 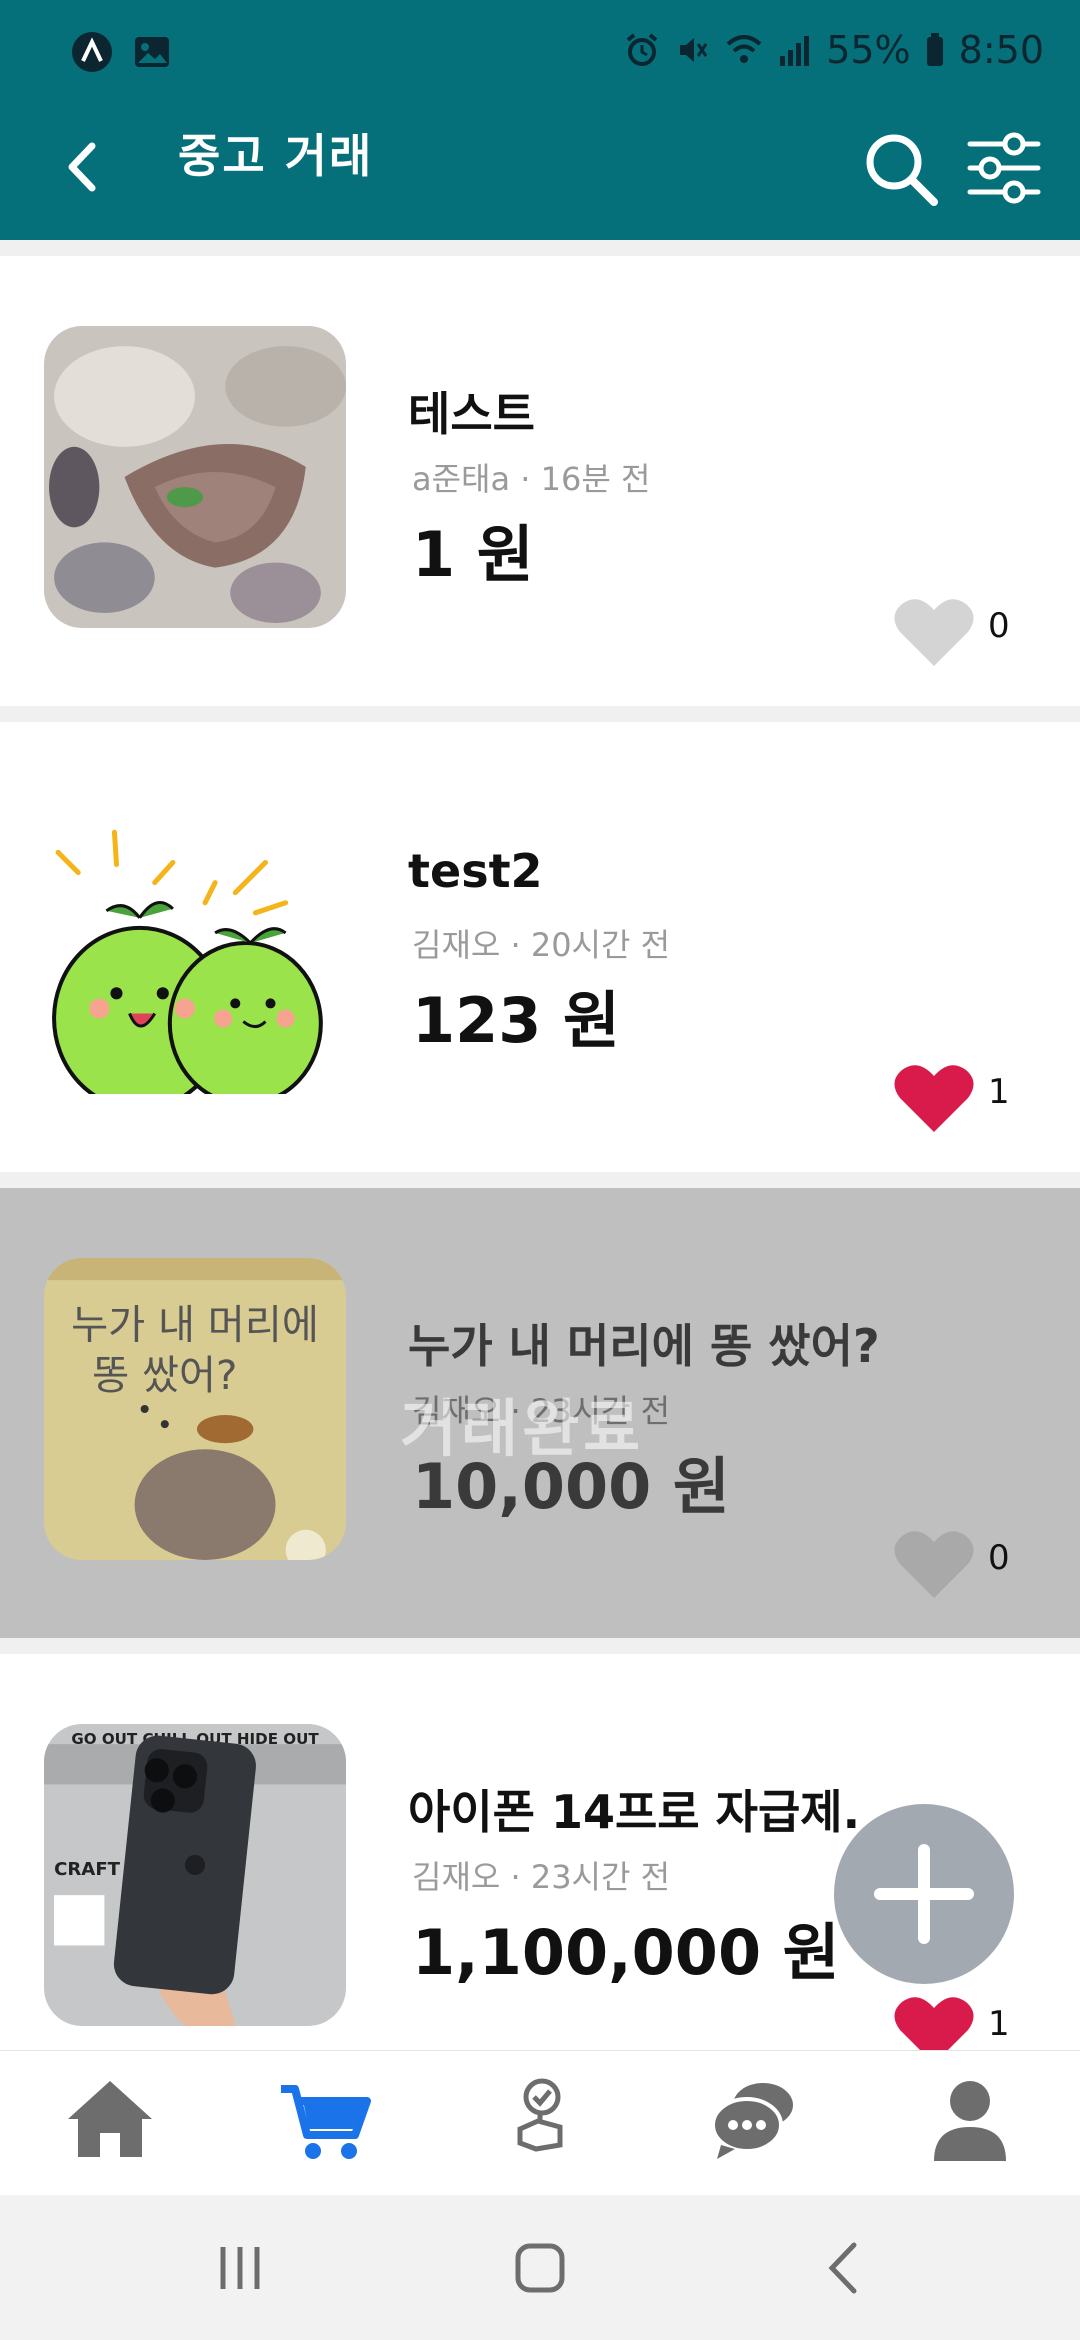 What do you see at coordinates (1001, 50) in the screenshot?
I see `clock: 8:50` at bounding box center [1001, 50].